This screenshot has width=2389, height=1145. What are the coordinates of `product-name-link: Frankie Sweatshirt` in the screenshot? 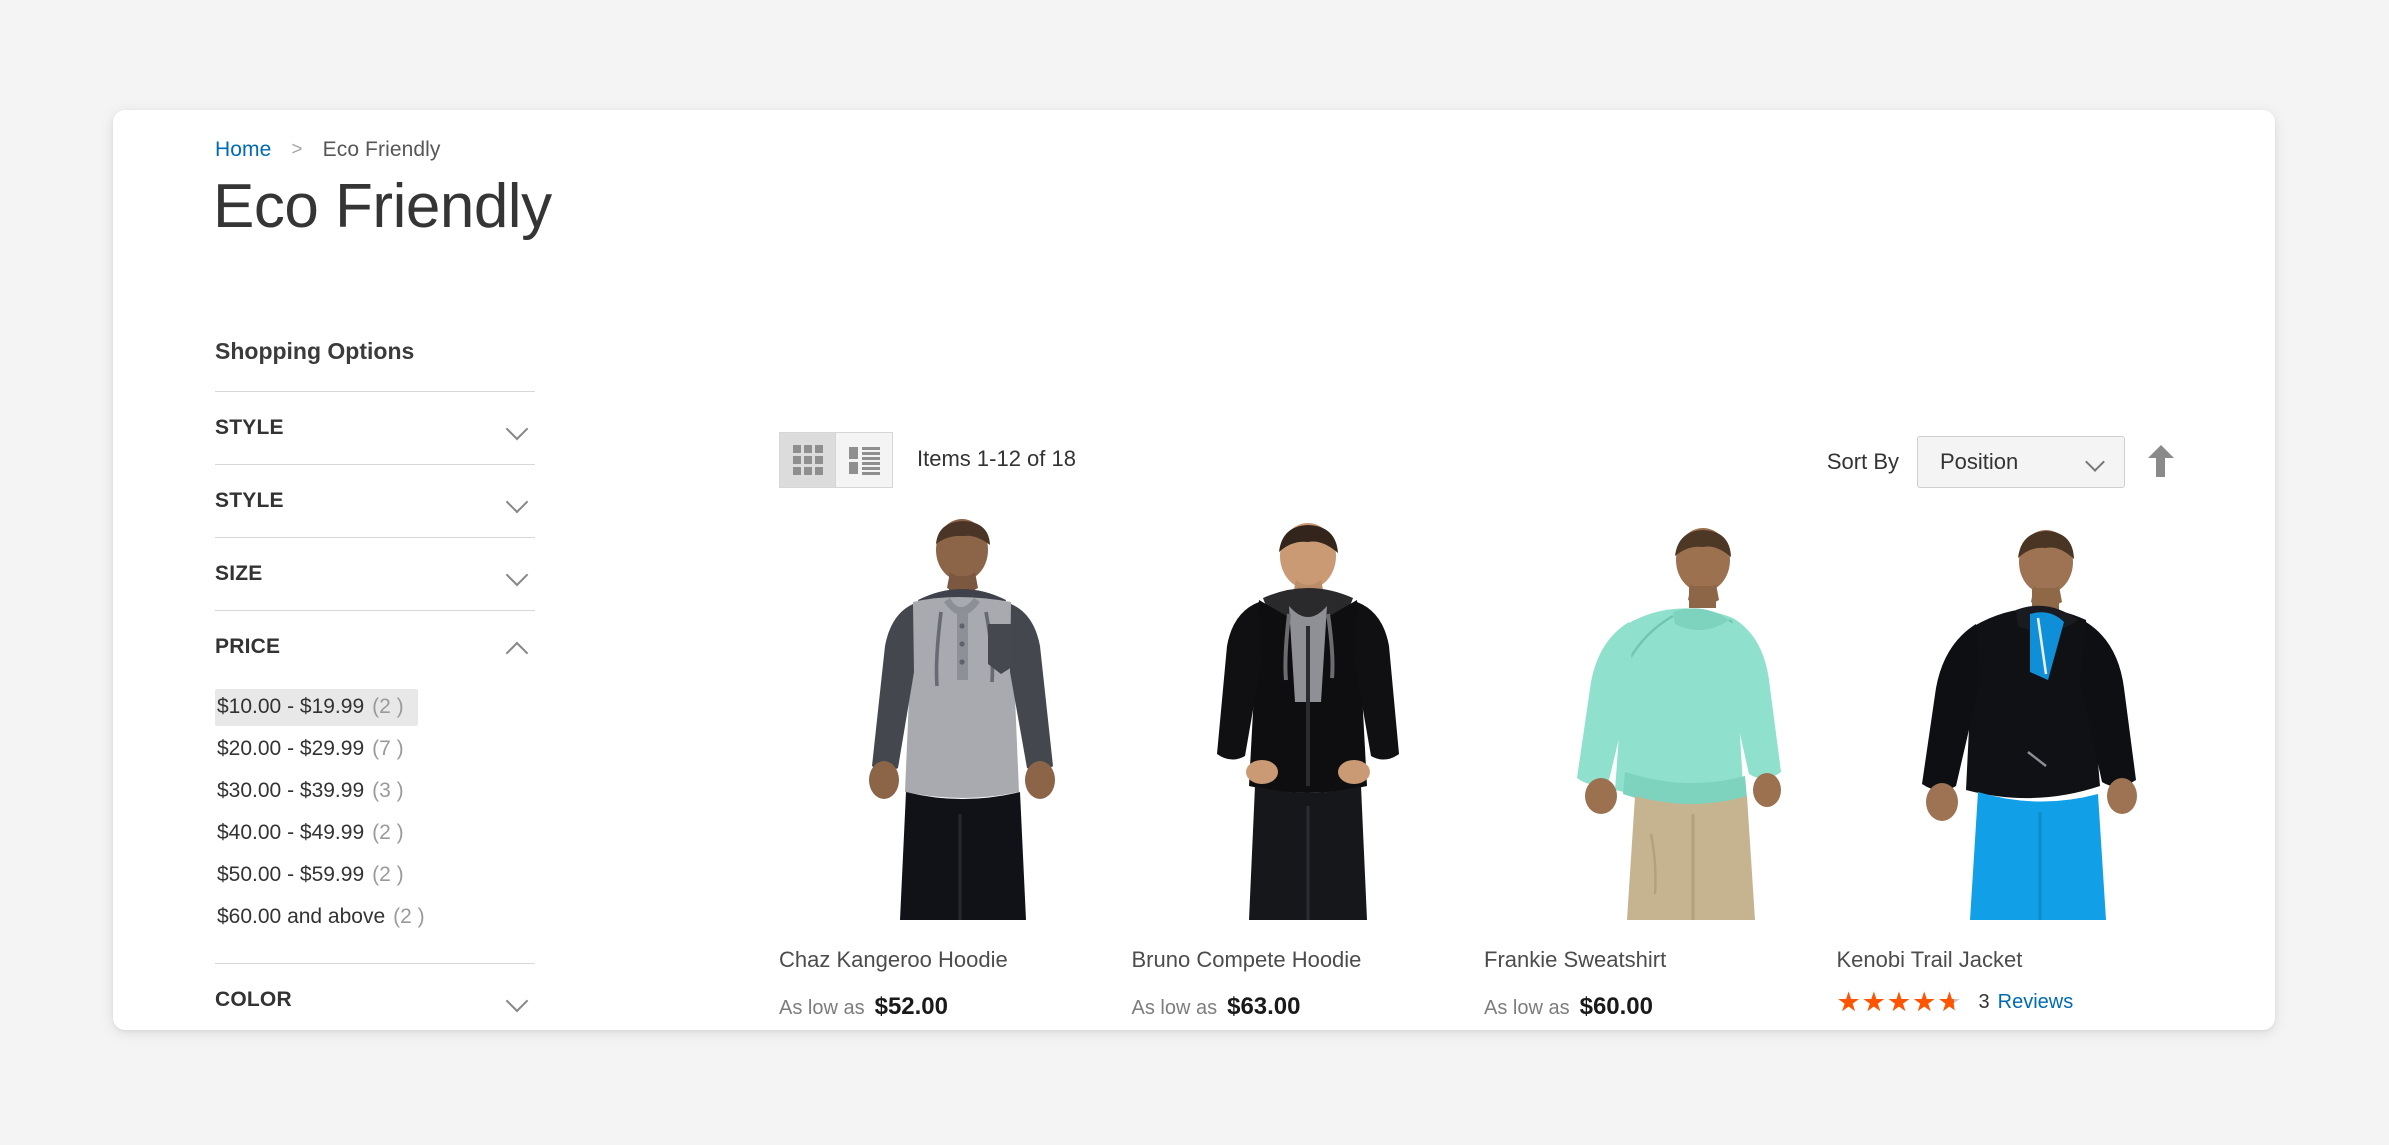 It's located at (1660, 960).